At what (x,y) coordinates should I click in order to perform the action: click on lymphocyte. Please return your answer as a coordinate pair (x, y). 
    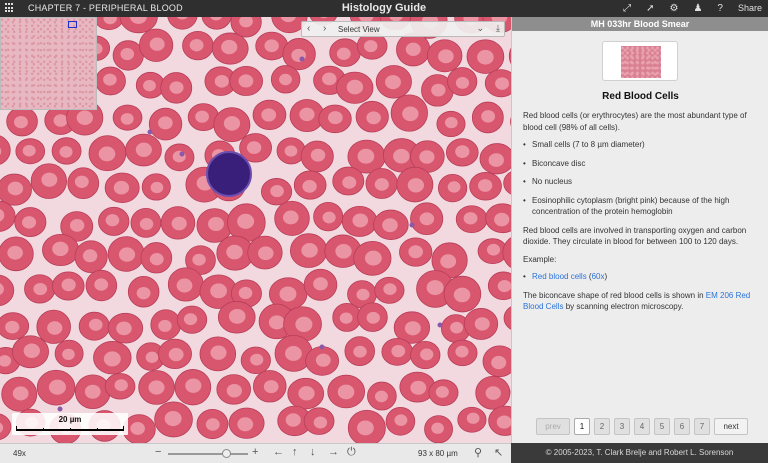
    Looking at the image, I should click on (229, 174).